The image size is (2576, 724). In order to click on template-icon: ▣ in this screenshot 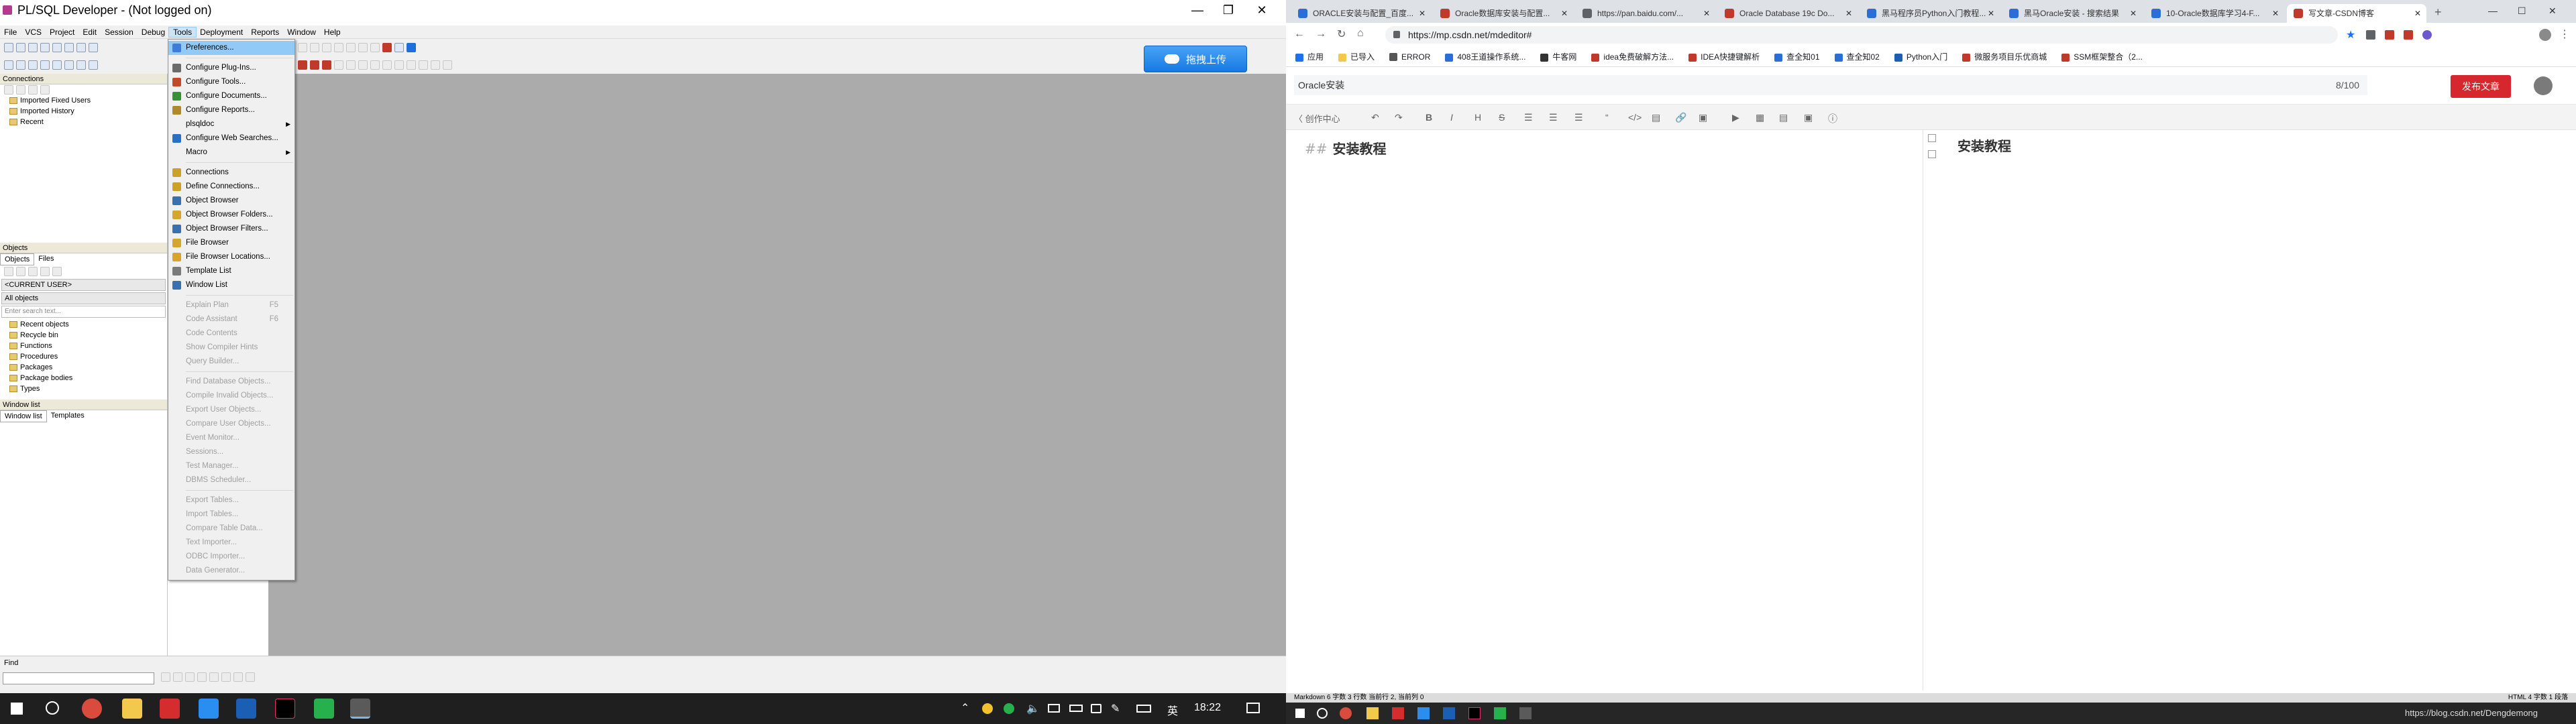, I will do `click(1808, 118)`.